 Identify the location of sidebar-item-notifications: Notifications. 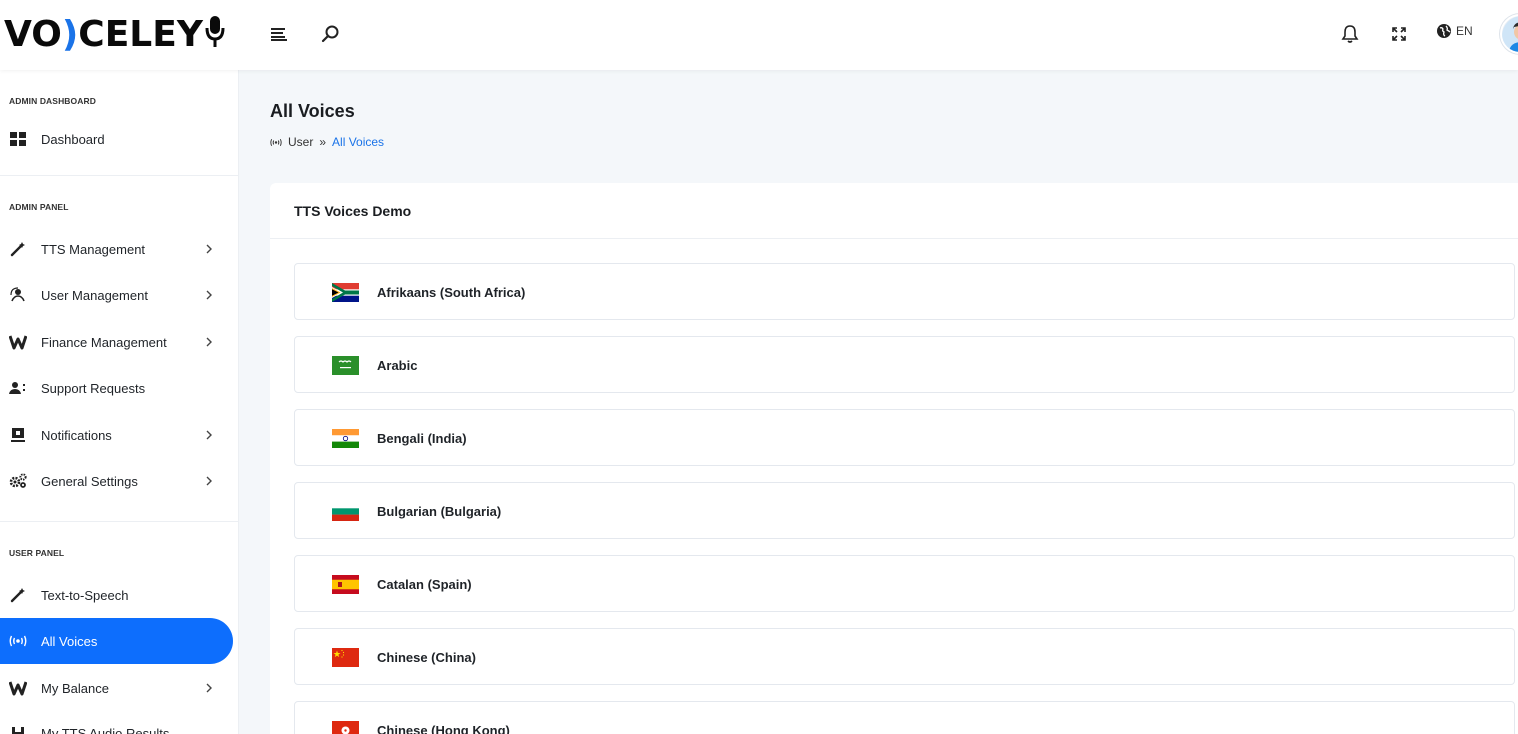
(116, 435).